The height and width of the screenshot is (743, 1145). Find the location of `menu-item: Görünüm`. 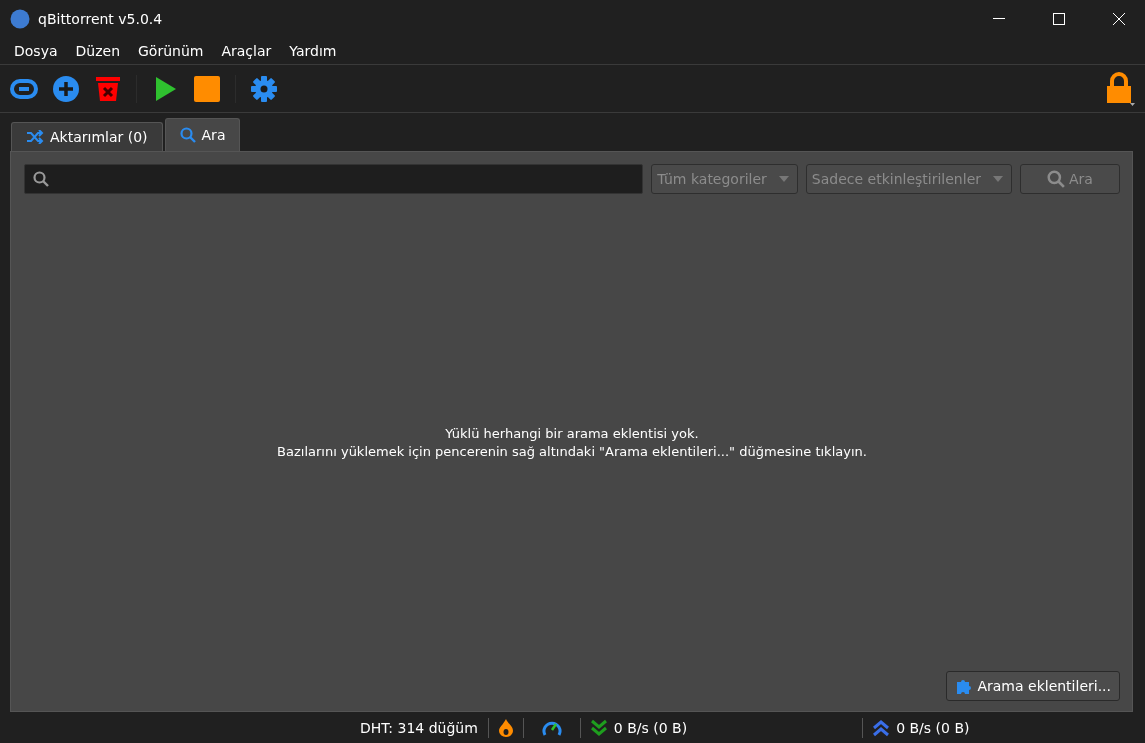

menu-item: Görünüm is located at coordinates (171, 51).